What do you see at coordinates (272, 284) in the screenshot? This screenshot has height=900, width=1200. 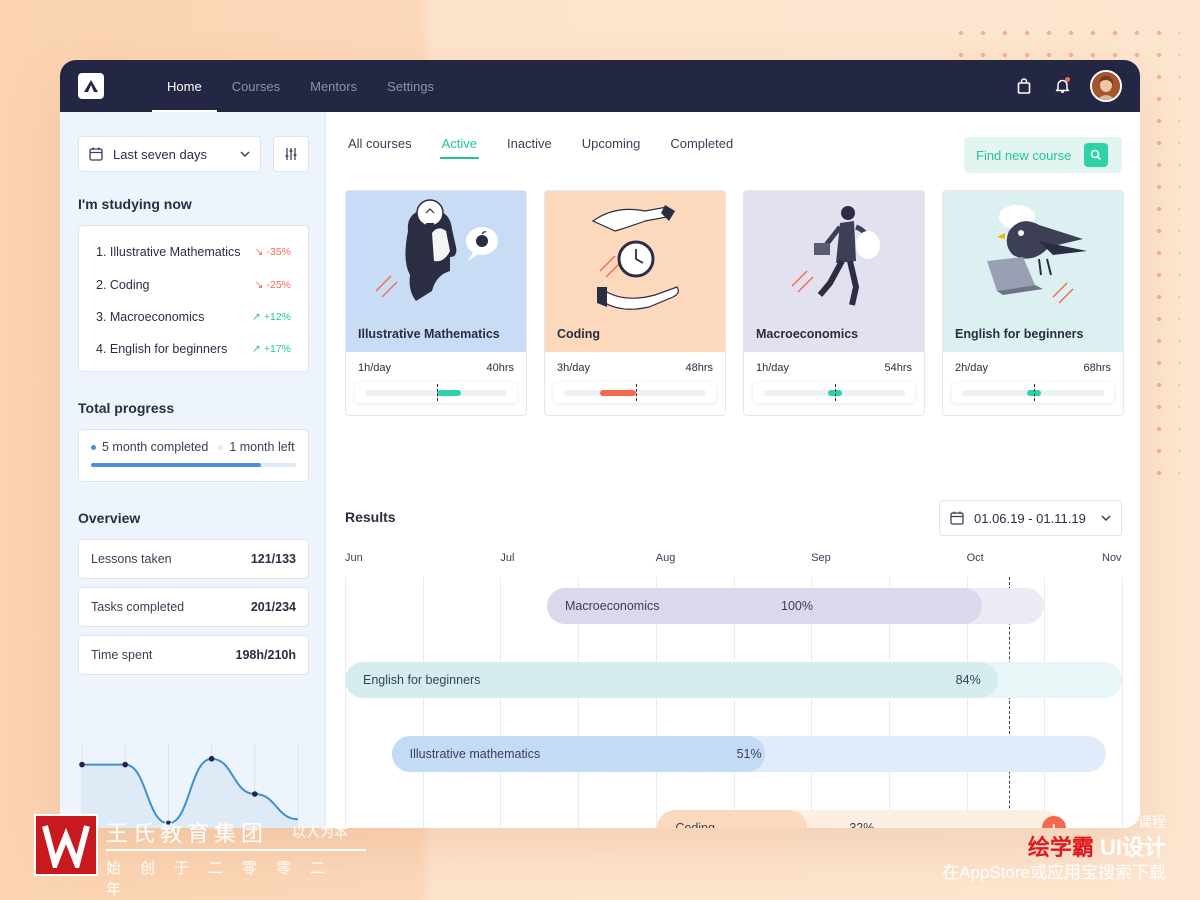 I see `study-item-change: ↘ -25%` at bounding box center [272, 284].